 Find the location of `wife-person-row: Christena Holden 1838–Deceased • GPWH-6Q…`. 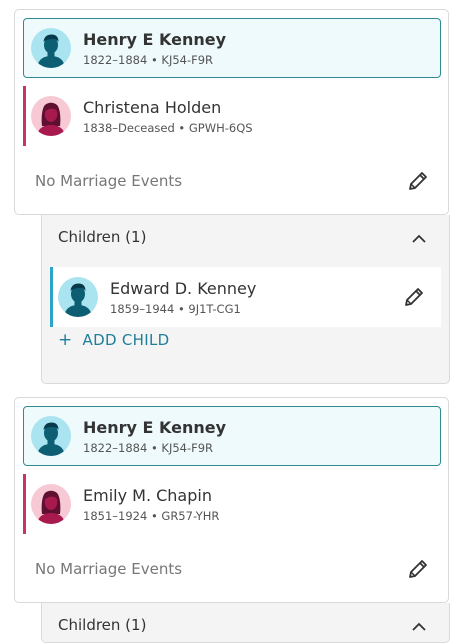

wife-person-row: Christena Holden 1838–Deceased • GPWH-6Q… is located at coordinates (232, 116).